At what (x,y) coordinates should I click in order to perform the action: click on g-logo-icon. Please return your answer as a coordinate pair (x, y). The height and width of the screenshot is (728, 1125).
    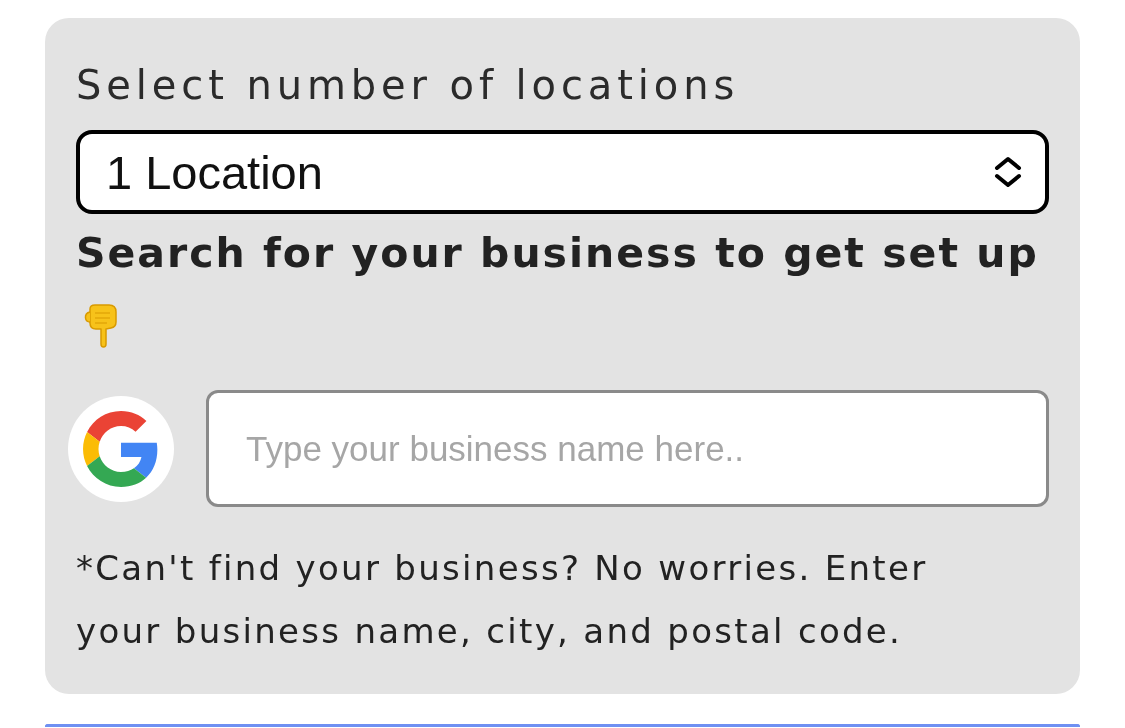
    Looking at the image, I should click on (121, 448).